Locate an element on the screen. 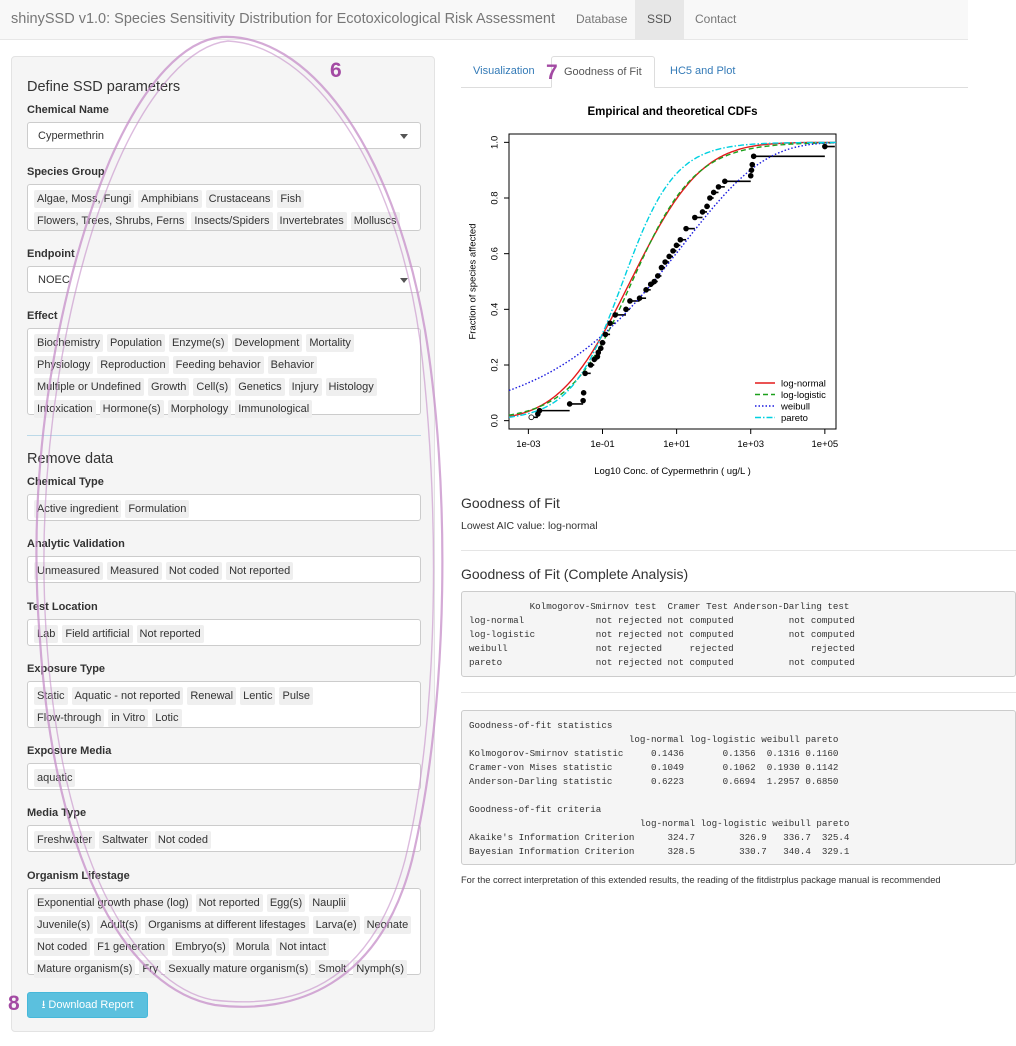 This screenshot has width=1016, height=1046. annotation-7: 7 is located at coordinates (552, 72).